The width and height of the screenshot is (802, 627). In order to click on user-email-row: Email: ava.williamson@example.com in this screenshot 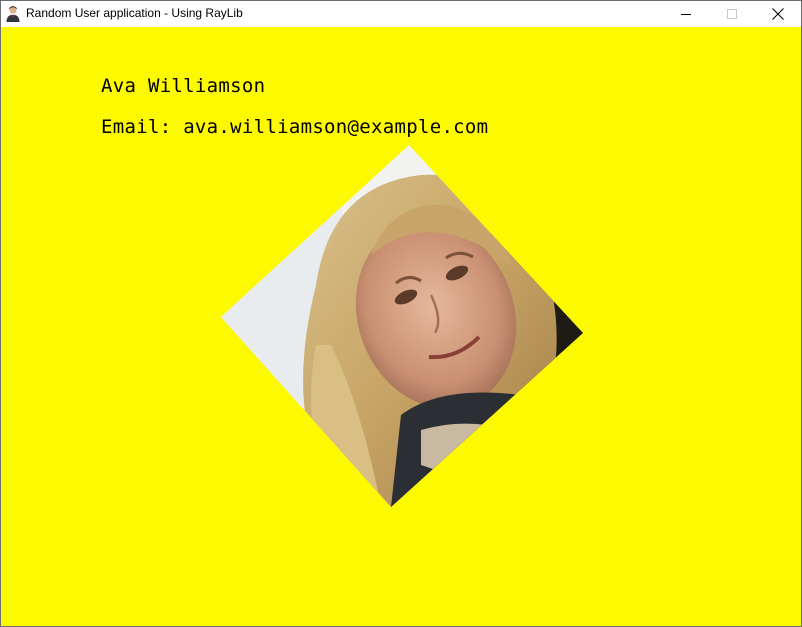, I will do `click(294, 127)`.